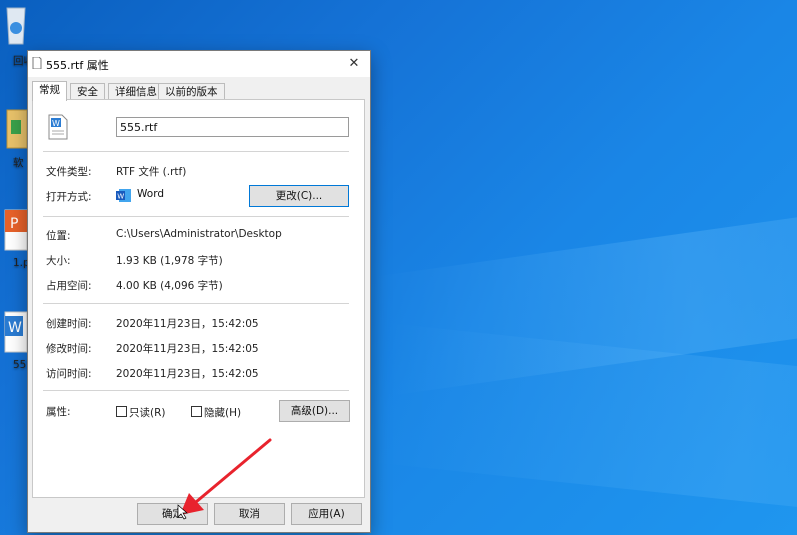  What do you see at coordinates (326, 514) in the screenshot?
I see `apply-button: 应用(A)` at bounding box center [326, 514].